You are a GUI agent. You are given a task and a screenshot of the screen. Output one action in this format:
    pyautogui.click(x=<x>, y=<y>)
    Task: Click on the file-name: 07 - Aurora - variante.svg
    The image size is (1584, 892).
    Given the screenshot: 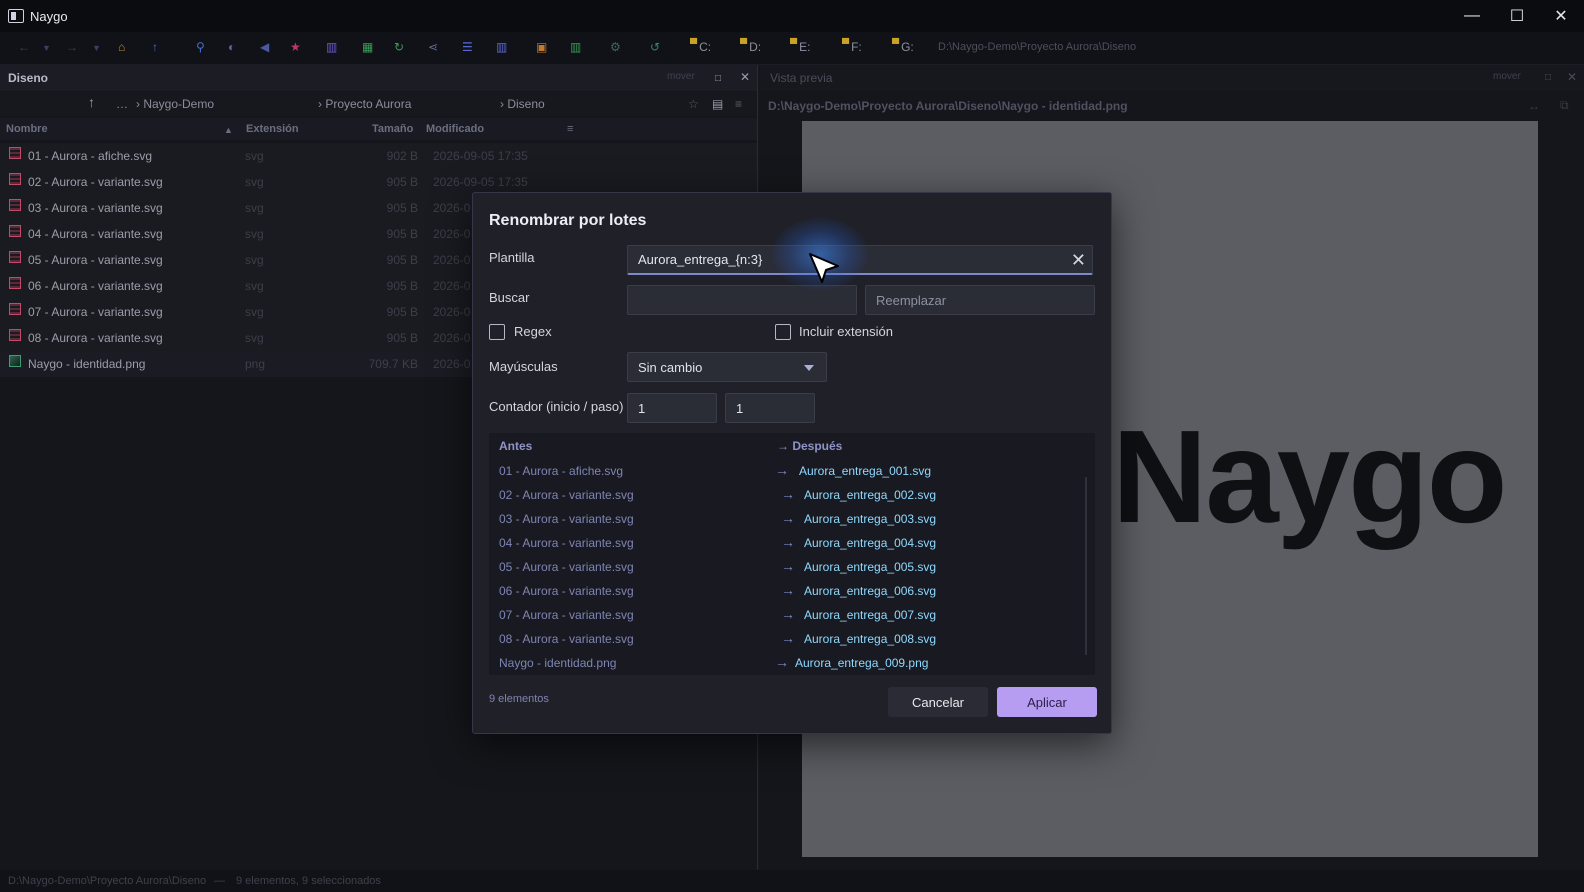 What is the action you would take?
    pyautogui.click(x=95, y=312)
    